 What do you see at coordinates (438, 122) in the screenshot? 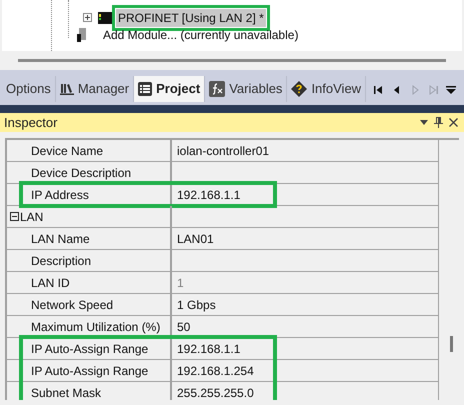
I see `pin-icon` at bounding box center [438, 122].